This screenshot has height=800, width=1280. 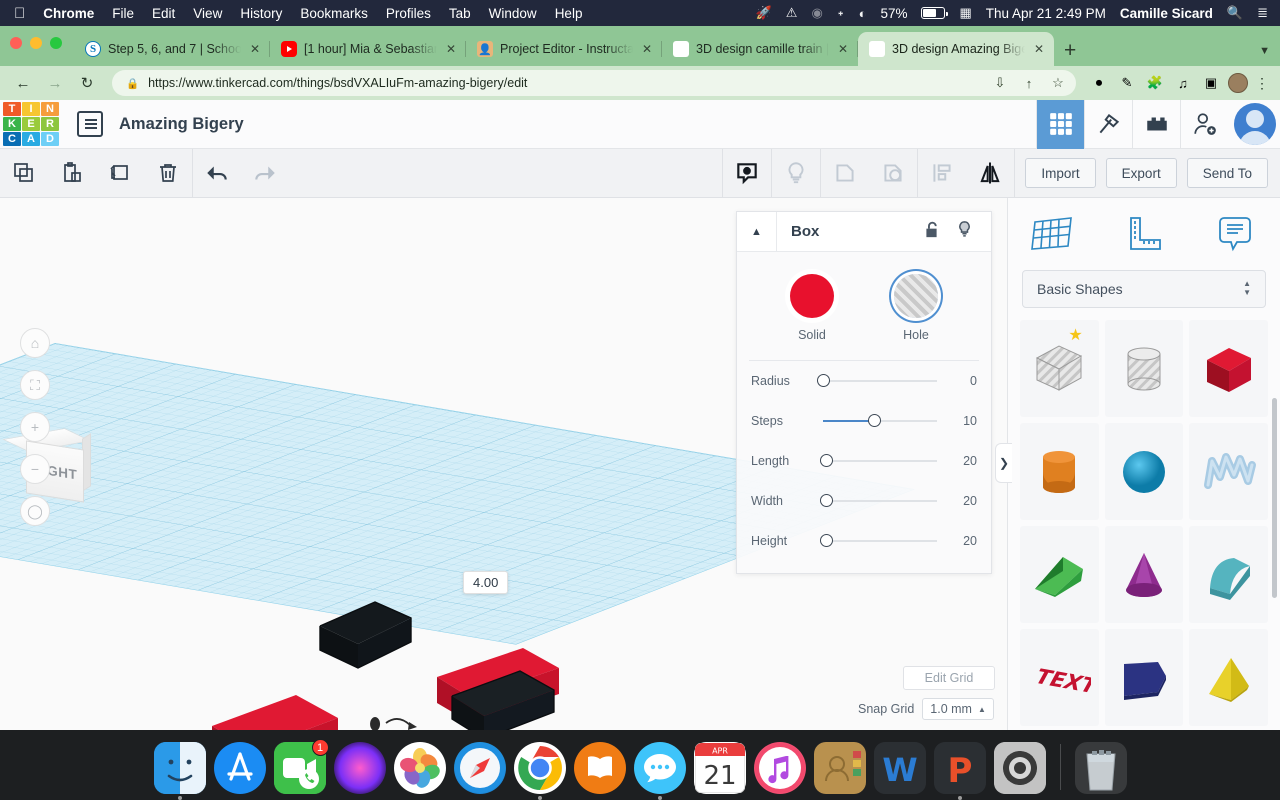 I want to click on dock-item-system-preferences, so click(x=1019, y=768).